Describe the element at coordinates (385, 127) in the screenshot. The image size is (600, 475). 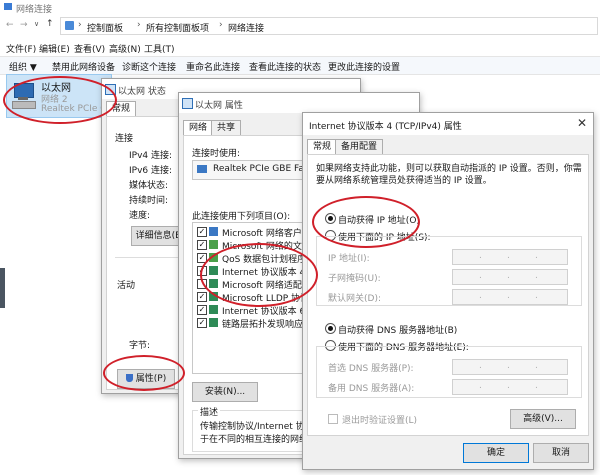
I see `ipv4-dialog-title: Internet 协议版本 4 (TCP/IPv4) 属性` at that location.